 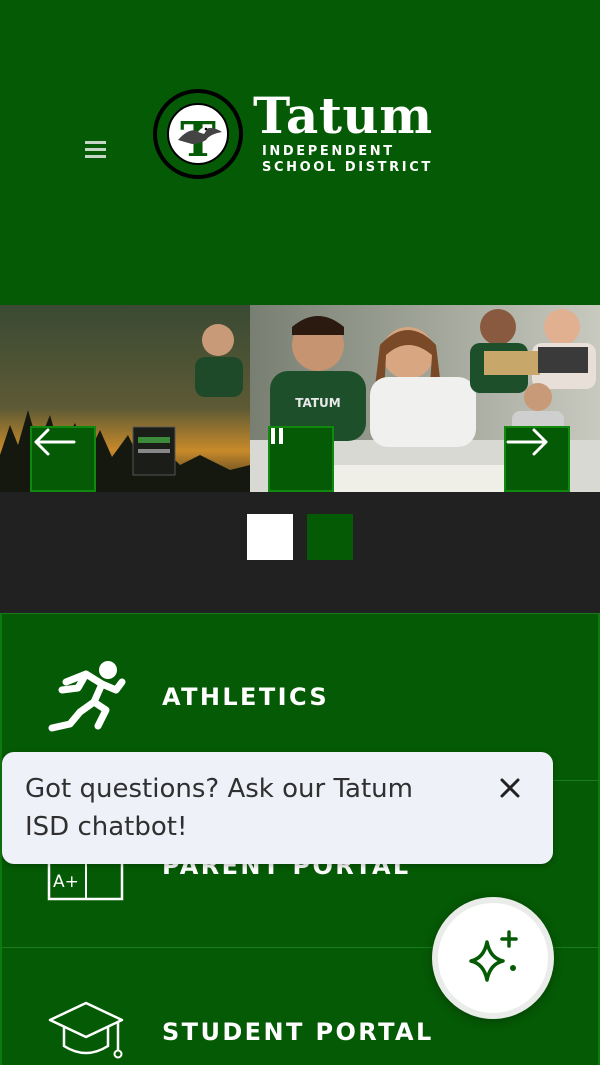 I want to click on hamburger-menu-icon, so click(x=96, y=153).